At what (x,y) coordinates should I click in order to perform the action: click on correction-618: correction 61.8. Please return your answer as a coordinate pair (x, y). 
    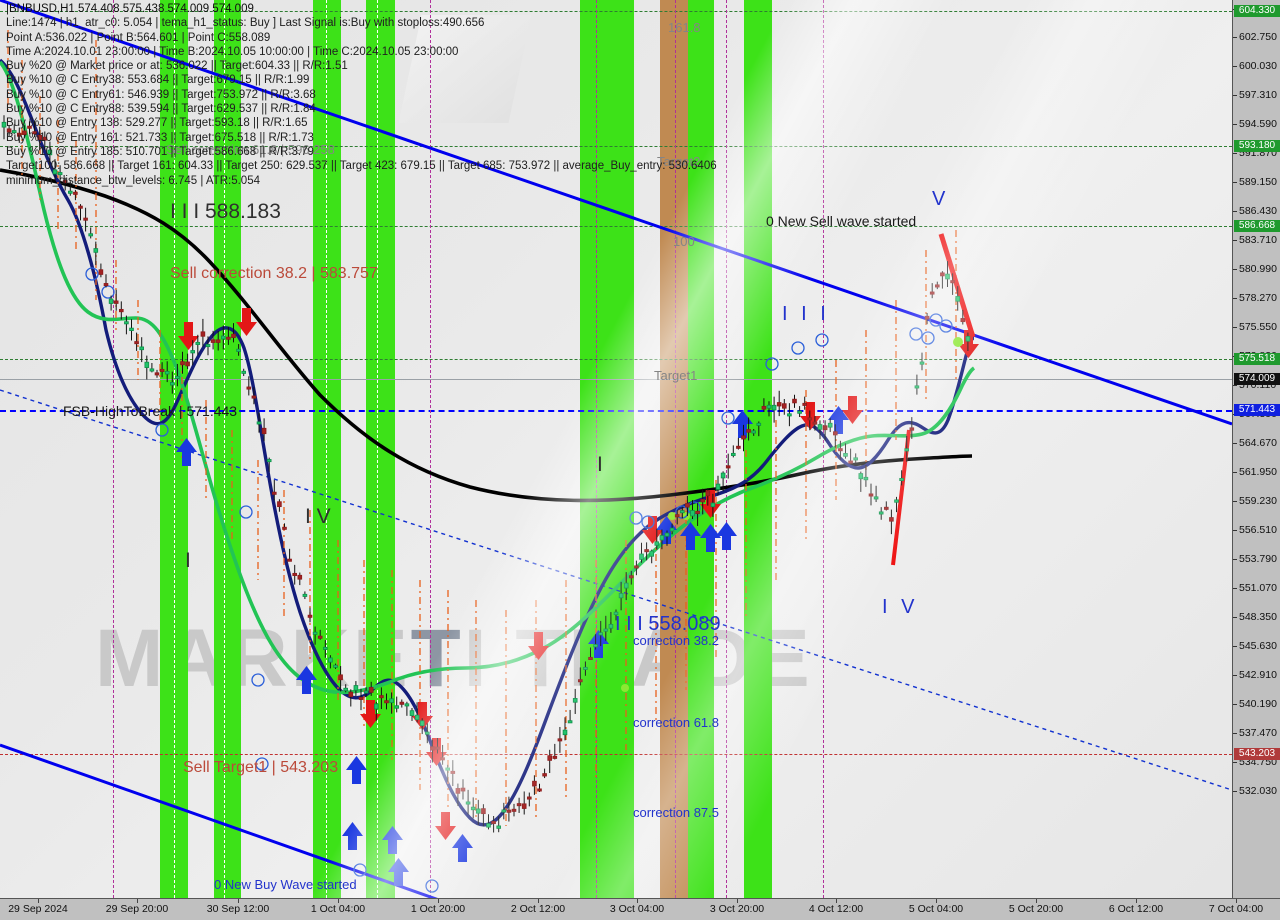
    Looking at the image, I should click on (676, 722).